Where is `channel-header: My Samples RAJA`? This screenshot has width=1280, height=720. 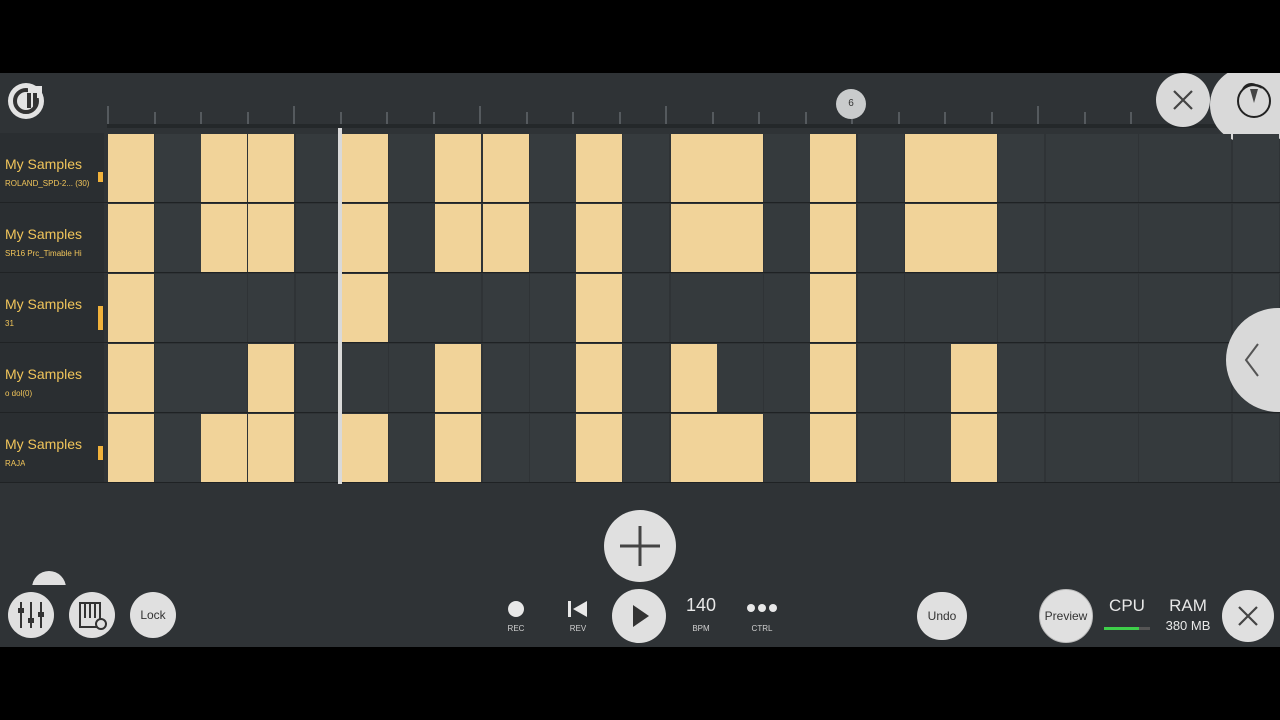
channel-header: My Samples RAJA is located at coordinates (52, 447).